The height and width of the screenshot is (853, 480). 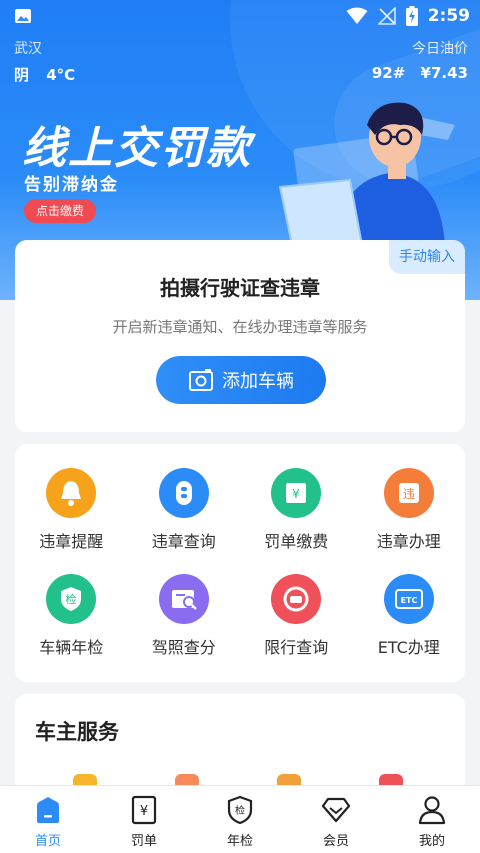 I want to click on nav-label: 年检, so click(x=239, y=841).